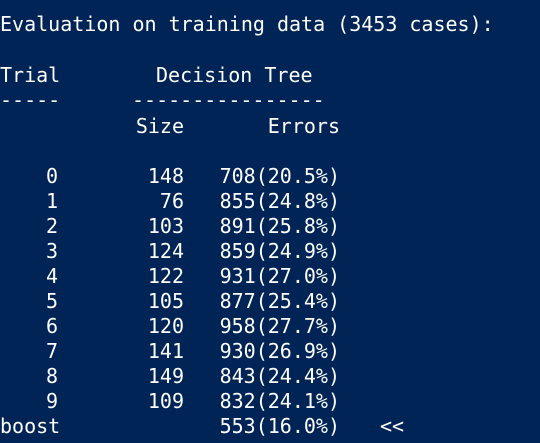 This screenshot has width=540, height=443. I want to click on tree-size: 149, so click(165, 376).